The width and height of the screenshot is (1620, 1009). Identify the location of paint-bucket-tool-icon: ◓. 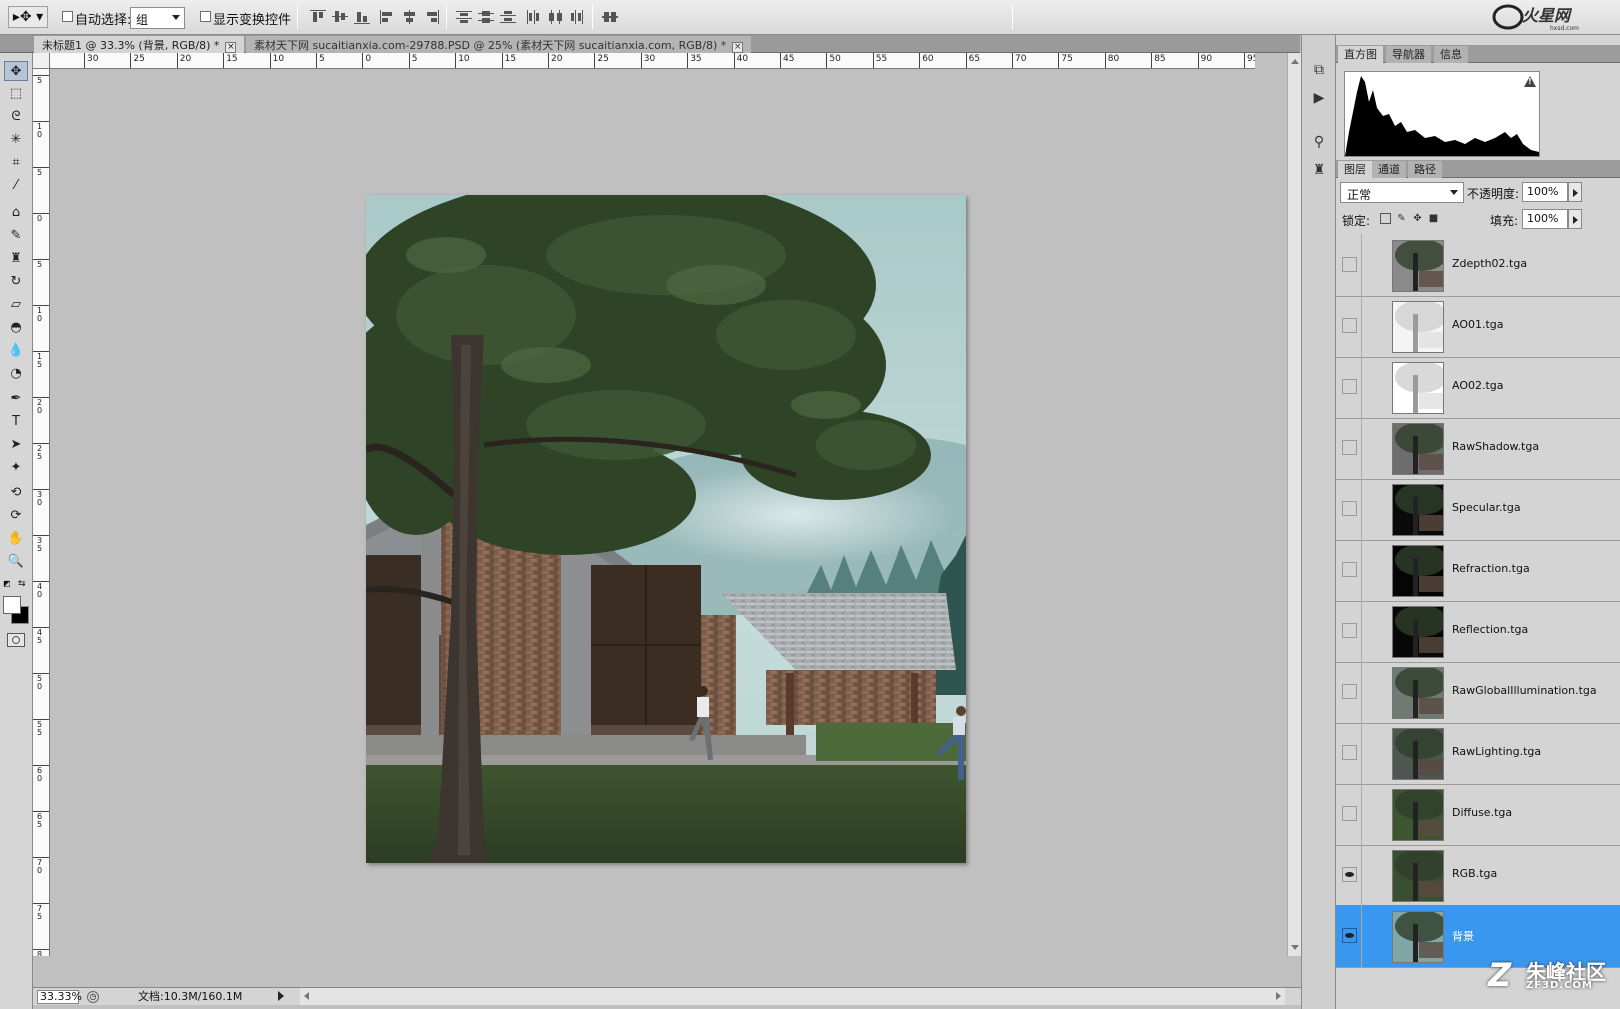
(16, 328).